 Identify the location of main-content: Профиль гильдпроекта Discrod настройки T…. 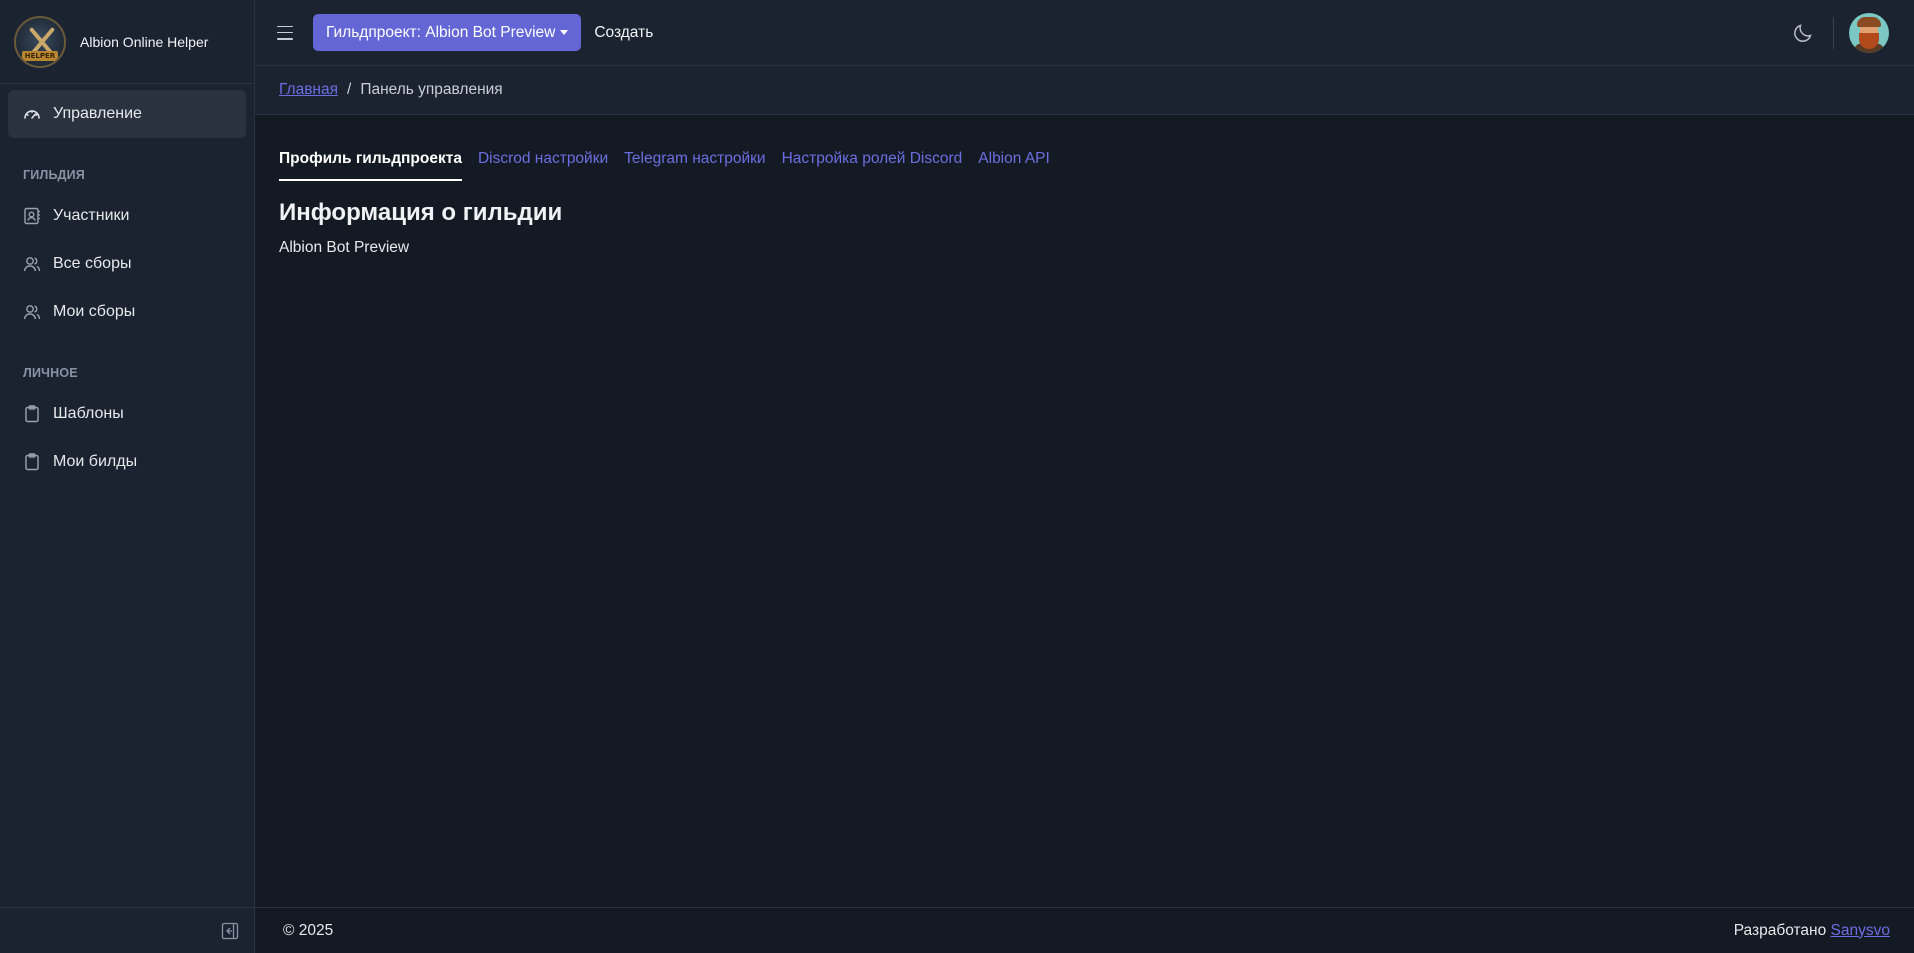
(1096, 186).